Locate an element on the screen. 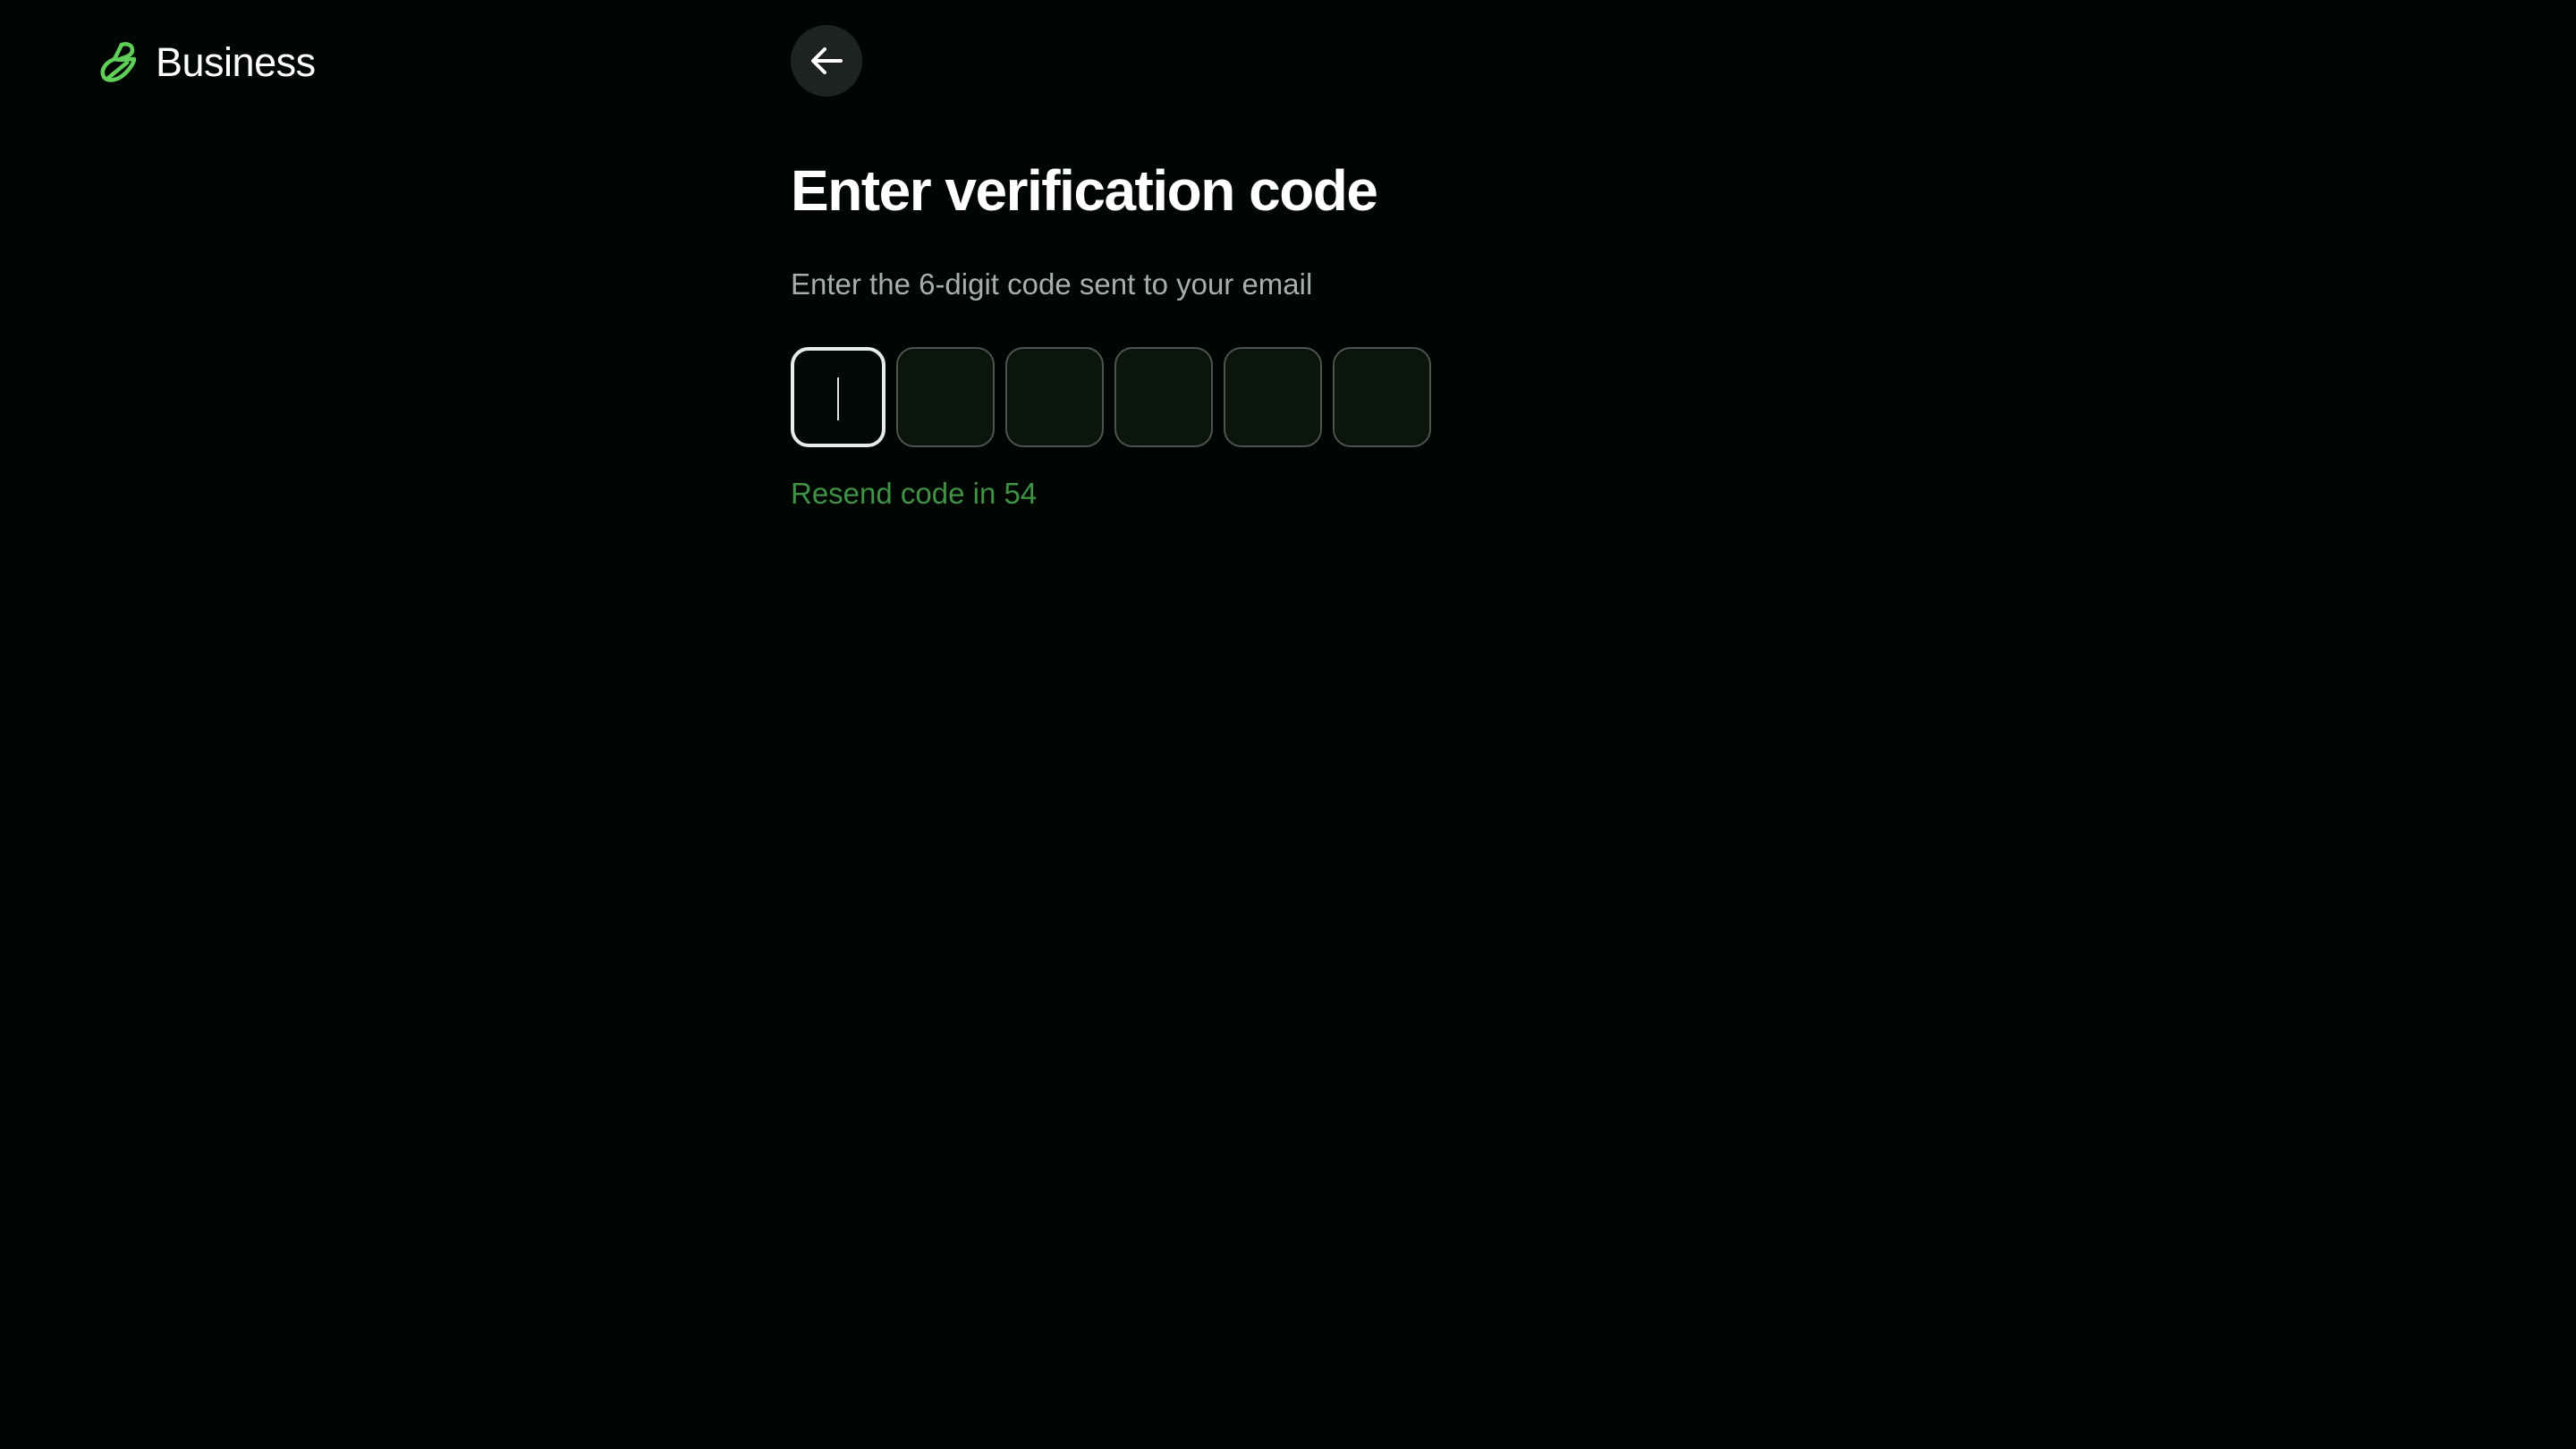 The image size is (2576, 1449). otp-digit-3-input is located at coordinates (1054, 397).